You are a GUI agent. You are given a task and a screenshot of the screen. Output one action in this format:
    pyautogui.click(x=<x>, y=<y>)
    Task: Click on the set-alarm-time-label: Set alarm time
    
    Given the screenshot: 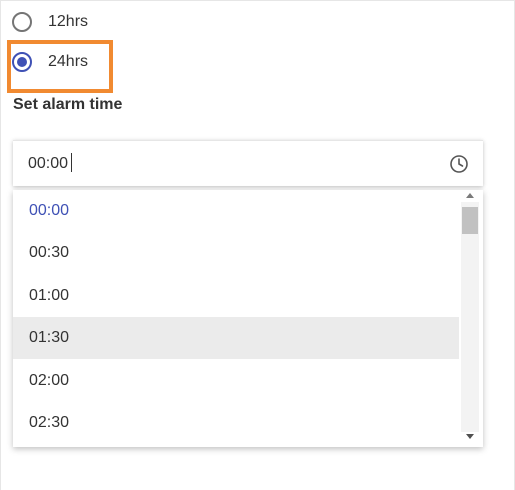 What is the action you would take?
    pyautogui.click(x=68, y=104)
    